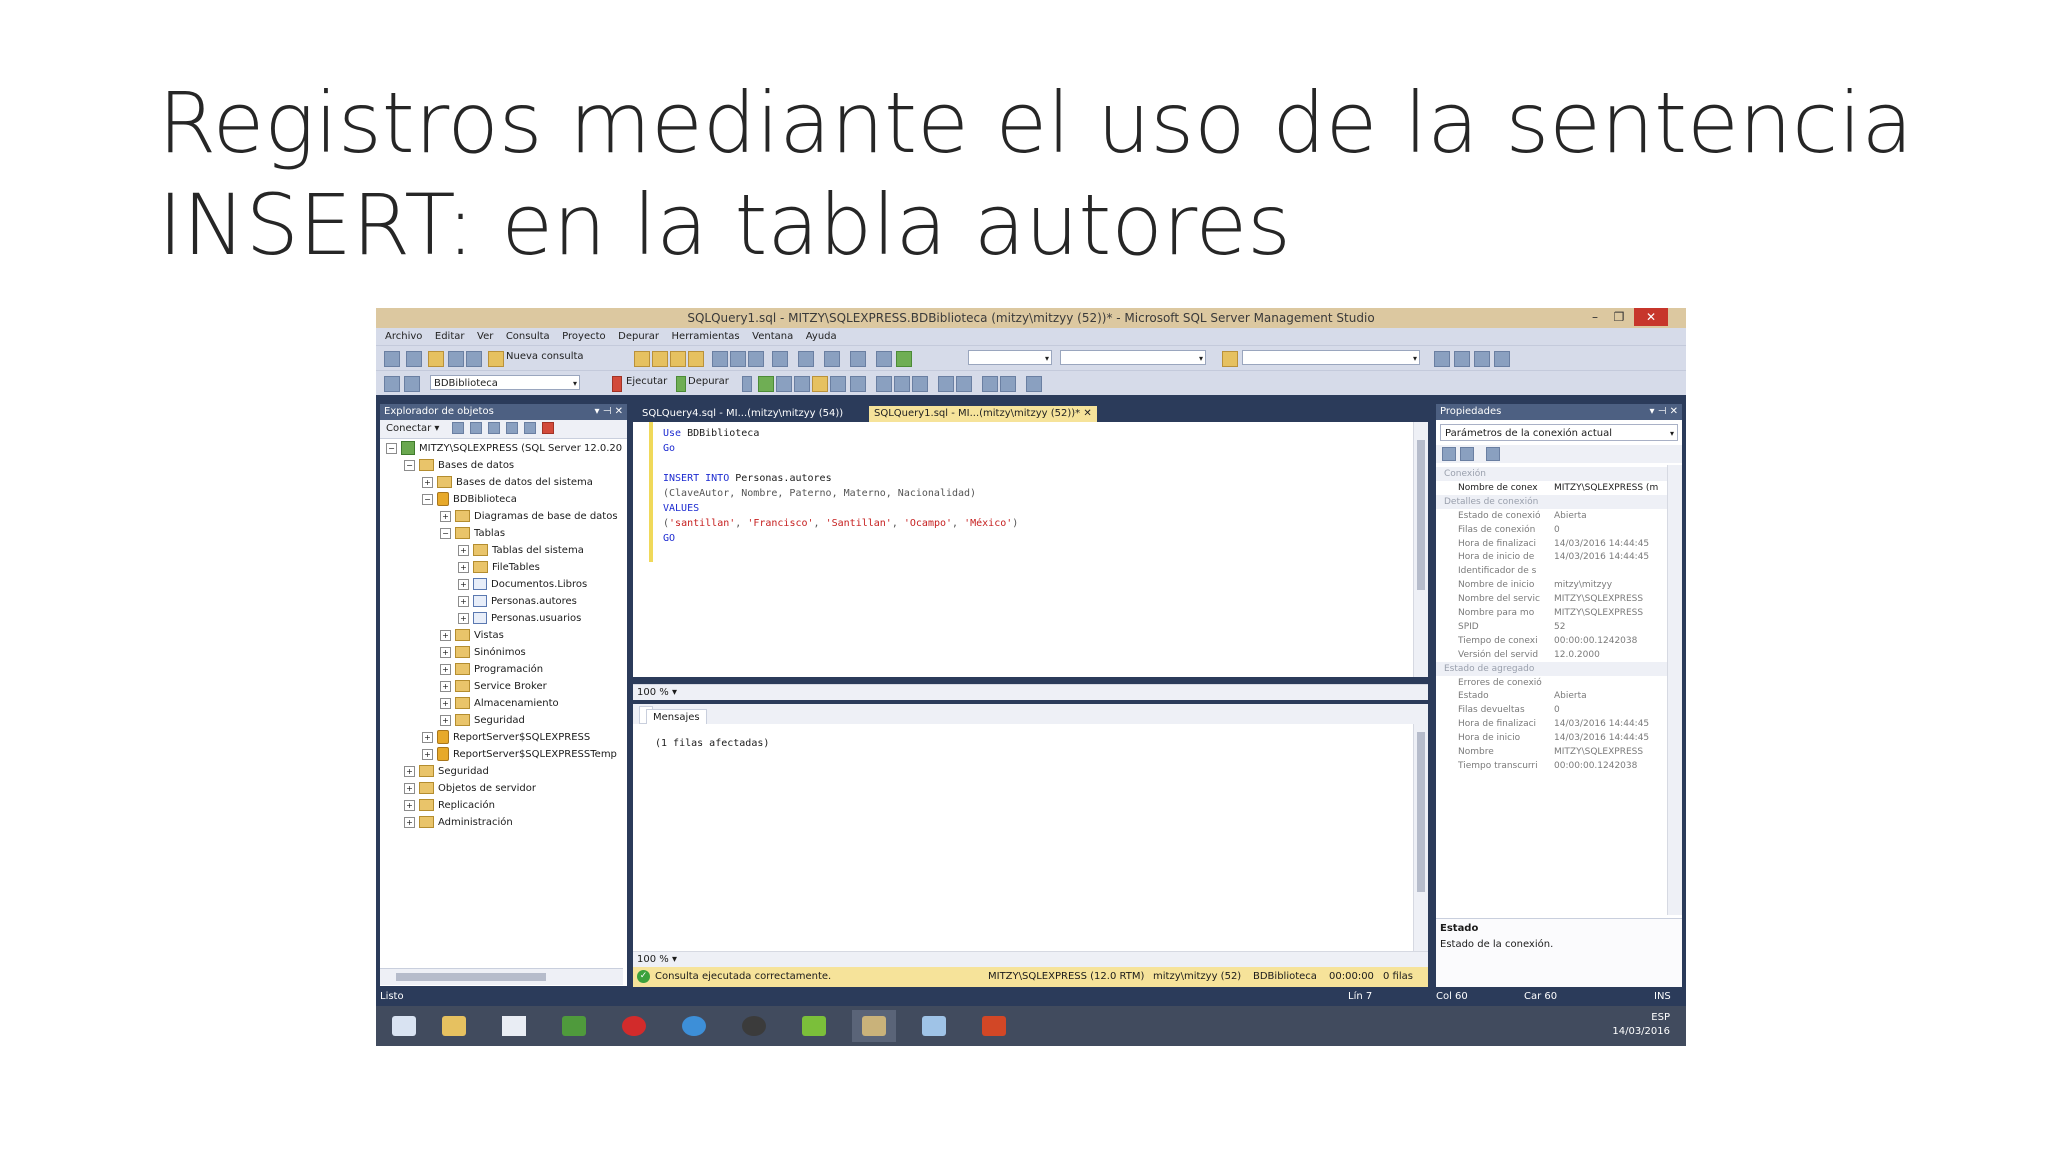 The image size is (2048, 1152). What do you see at coordinates (459, 465) in the screenshot?
I see `tree-node: − Bases de datos` at bounding box center [459, 465].